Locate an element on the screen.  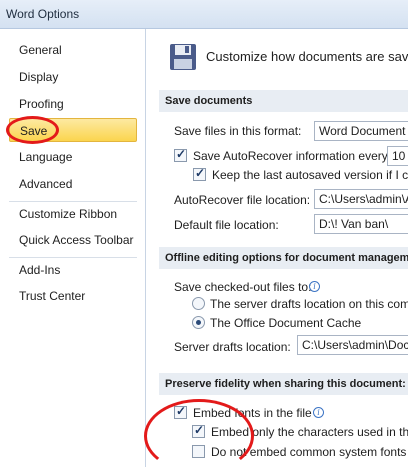
office-cache-radio is located at coordinates (198, 322).